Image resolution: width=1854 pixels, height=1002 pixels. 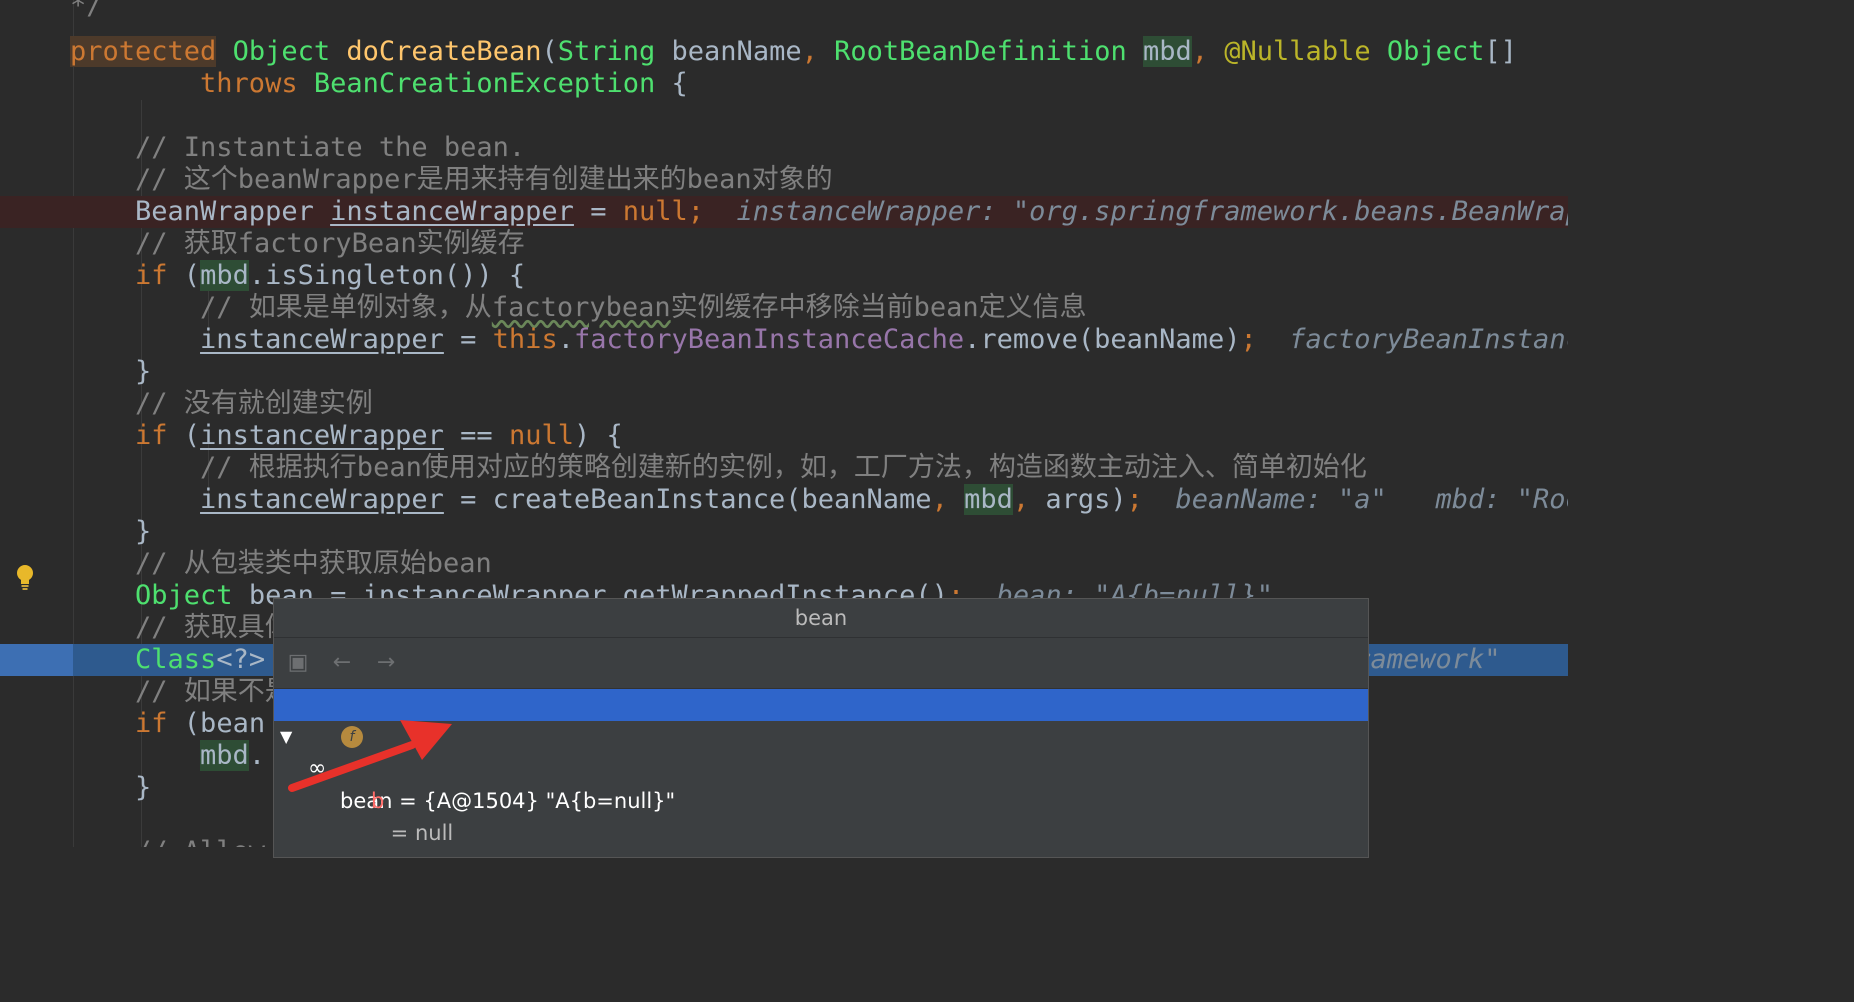 What do you see at coordinates (980, 51) in the screenshot?
I see `code-token: RootBeanDefinition` at bounding box center [980, 51].